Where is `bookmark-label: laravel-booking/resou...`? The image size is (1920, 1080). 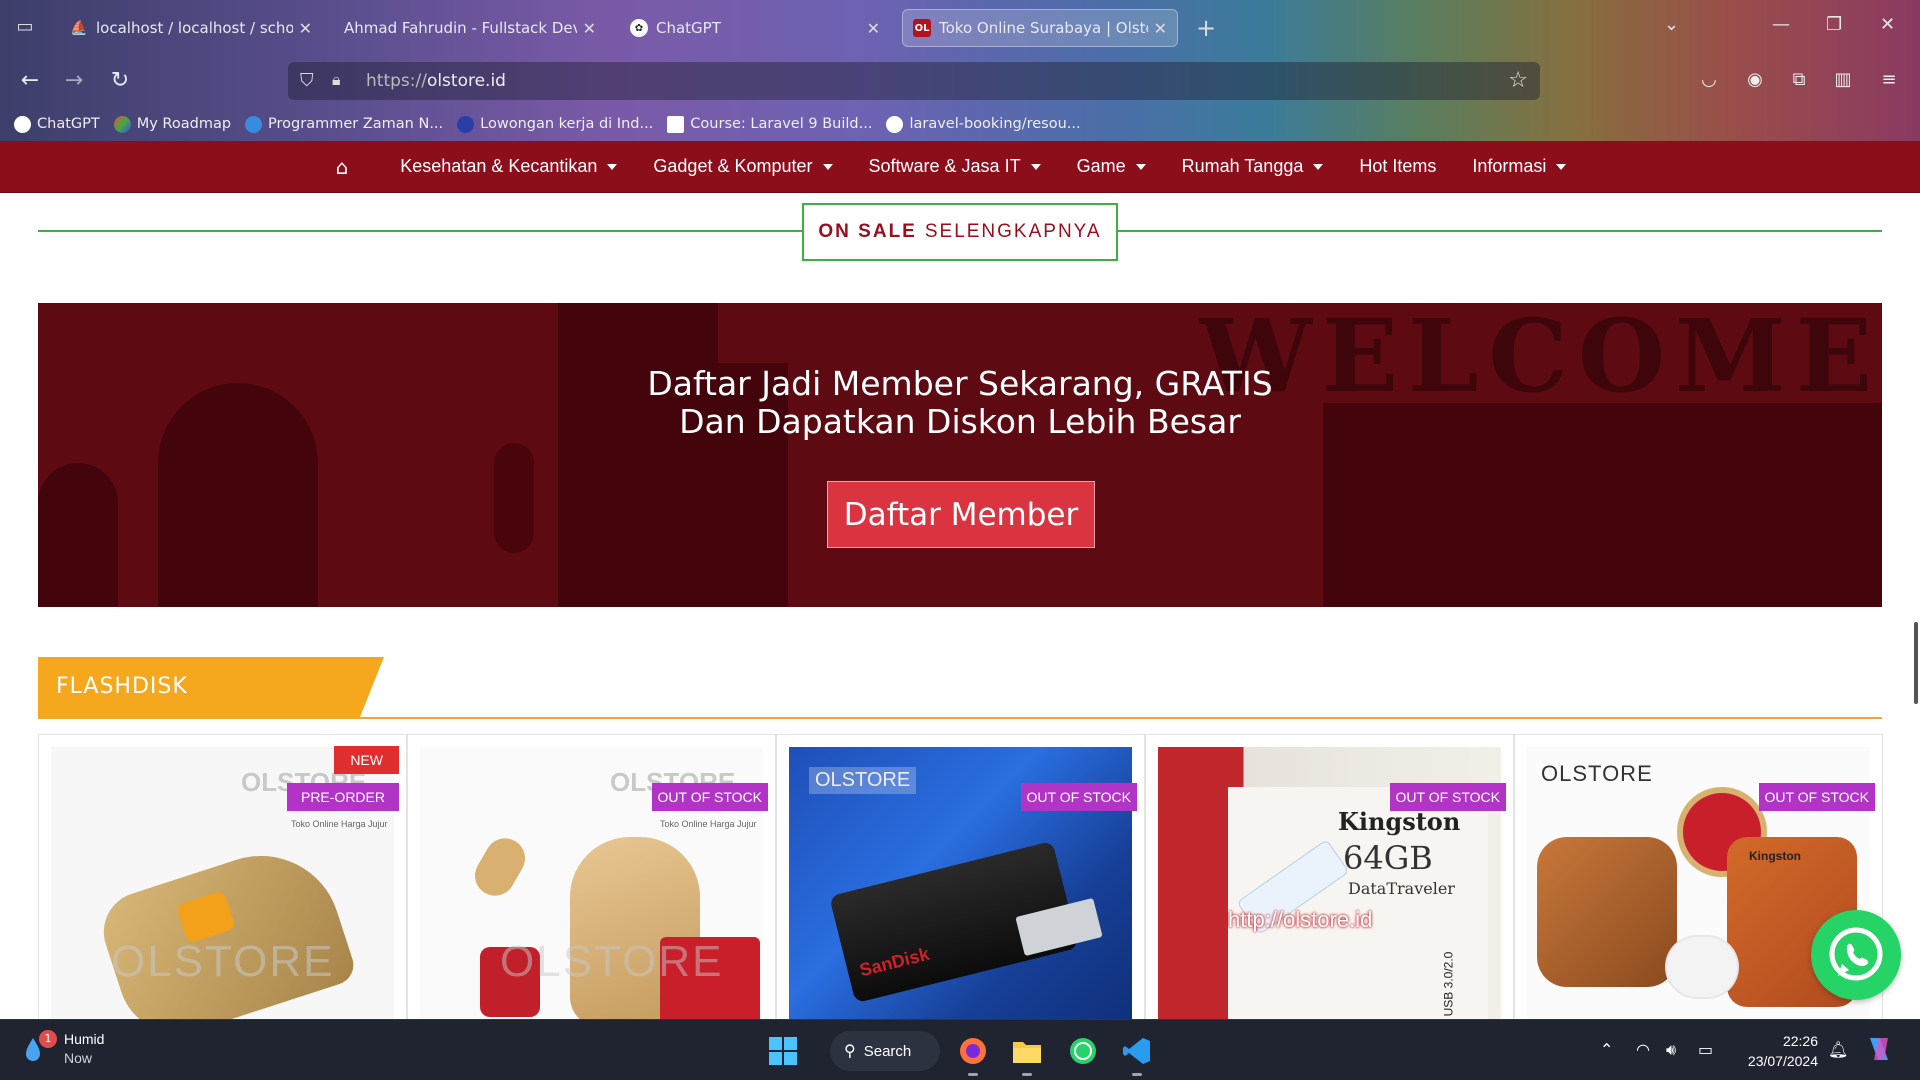
bookmark-label: laravel-booking/resou... is located at coordinates (995, 124).